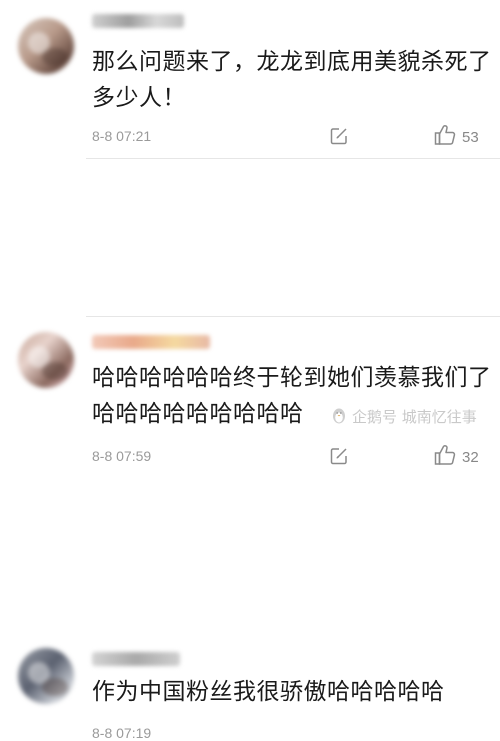 The image size is (500, 741). I want to click on comment-text: 那么问题来了，龙龙到底用美貌杀死了多少人！, so click(292, 80).